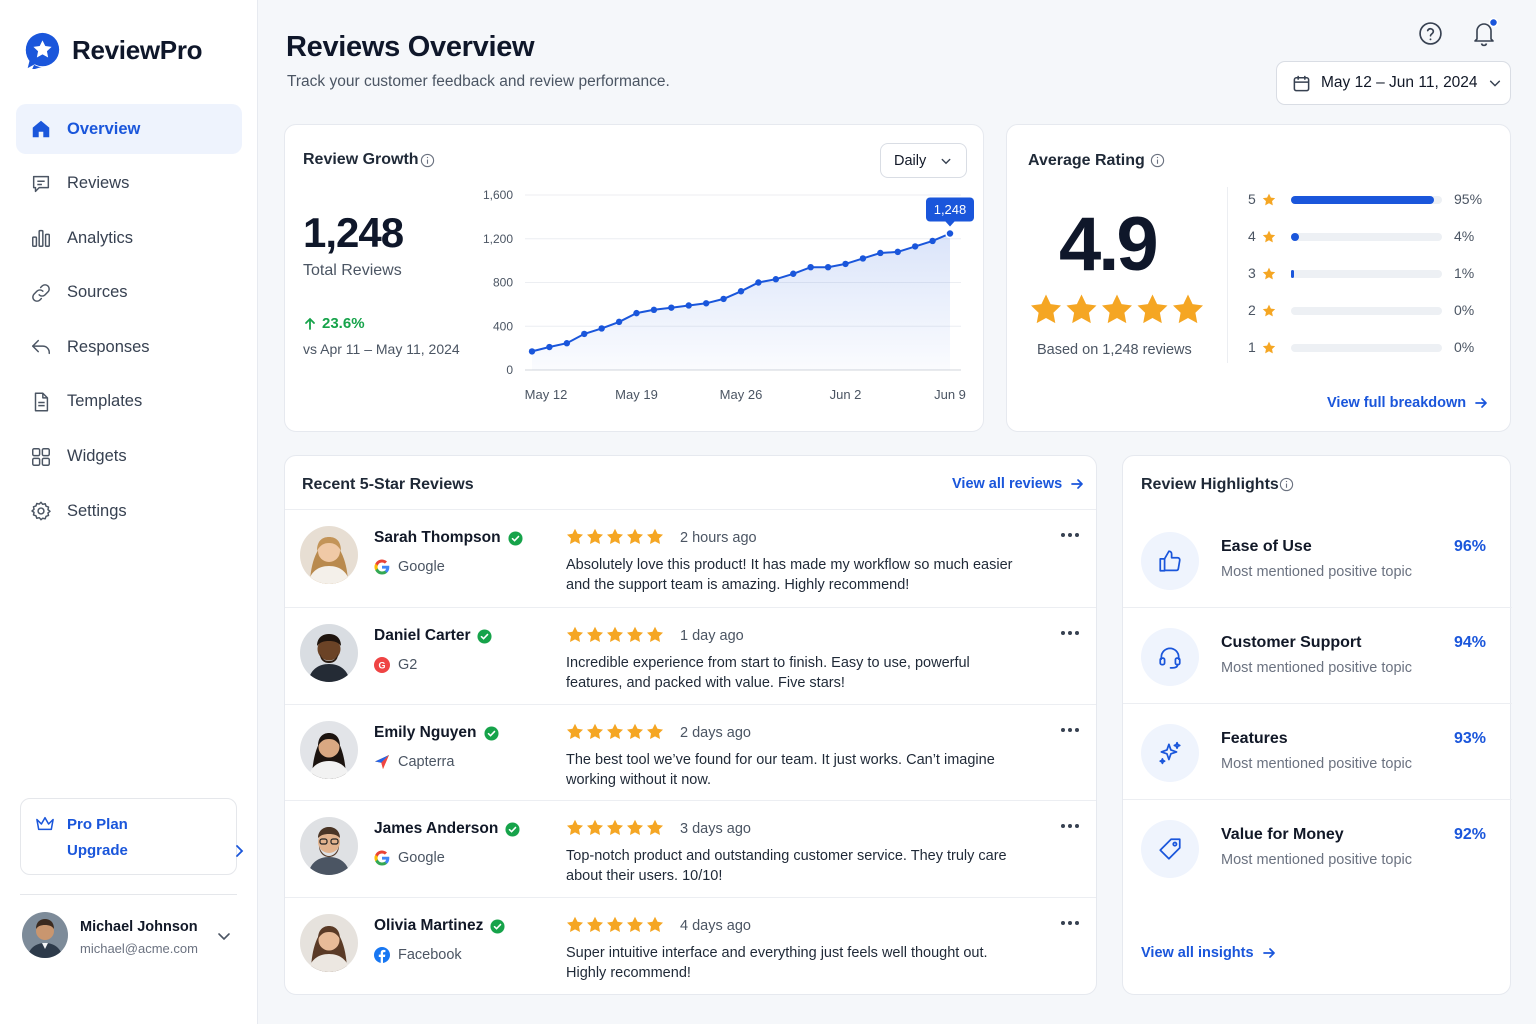 The image size is (1536, 1024). Describe the element at coordinates (1464, 310) in the screenshot. I see `rating-row-percent: 0%` at that location.